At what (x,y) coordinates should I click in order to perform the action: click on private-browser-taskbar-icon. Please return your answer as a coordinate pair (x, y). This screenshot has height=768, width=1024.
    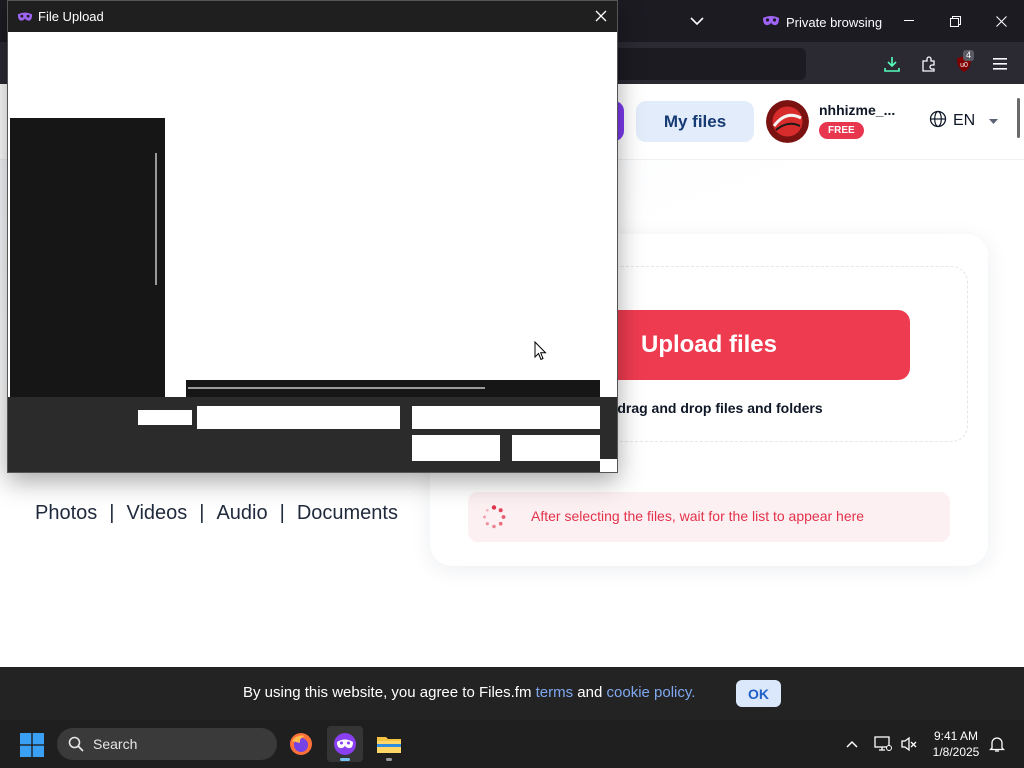
    Looking at the image, I should click on (345, 744).